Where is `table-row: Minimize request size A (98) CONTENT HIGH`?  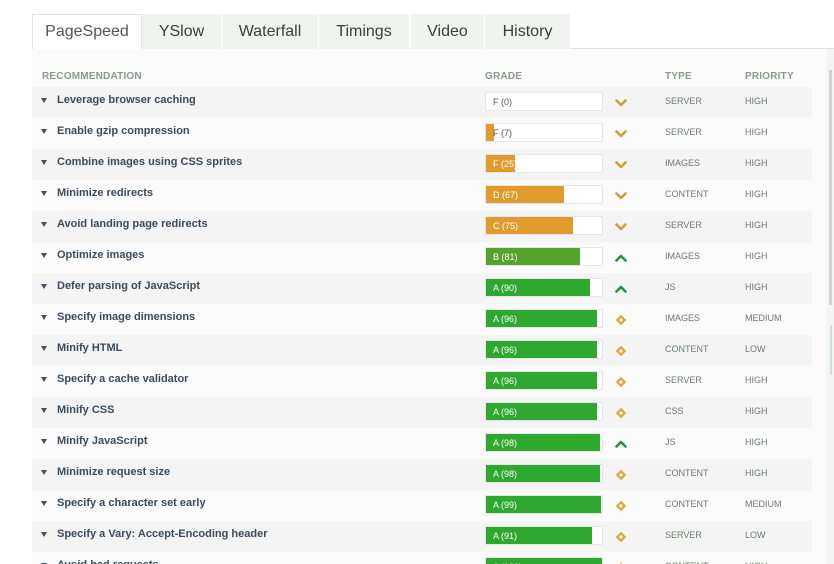
table-row: Minimize request size A (98) CONTENT HIGH is located at coordinates (422, 474).